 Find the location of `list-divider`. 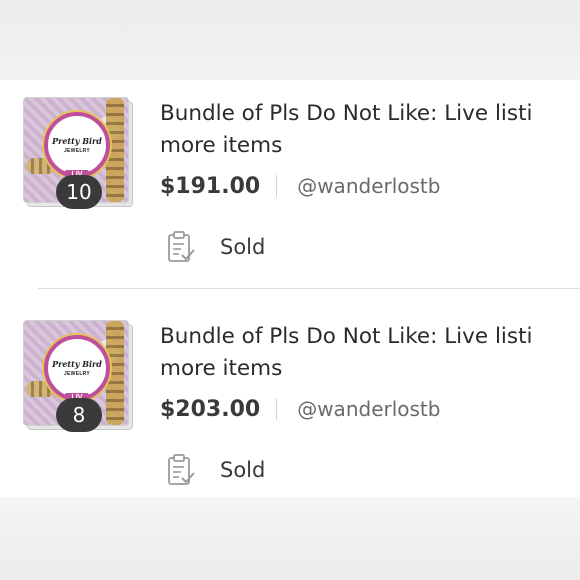

list-divider is located at coordinates (309, 288).